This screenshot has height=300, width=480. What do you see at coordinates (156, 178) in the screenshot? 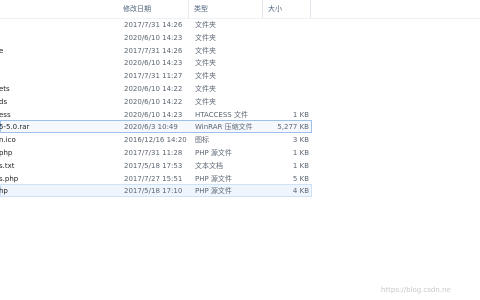
I see `file-row: s.php 2017/7/27 15:51 PHP 源文件 5 KB` at bounding box center [156, 178].